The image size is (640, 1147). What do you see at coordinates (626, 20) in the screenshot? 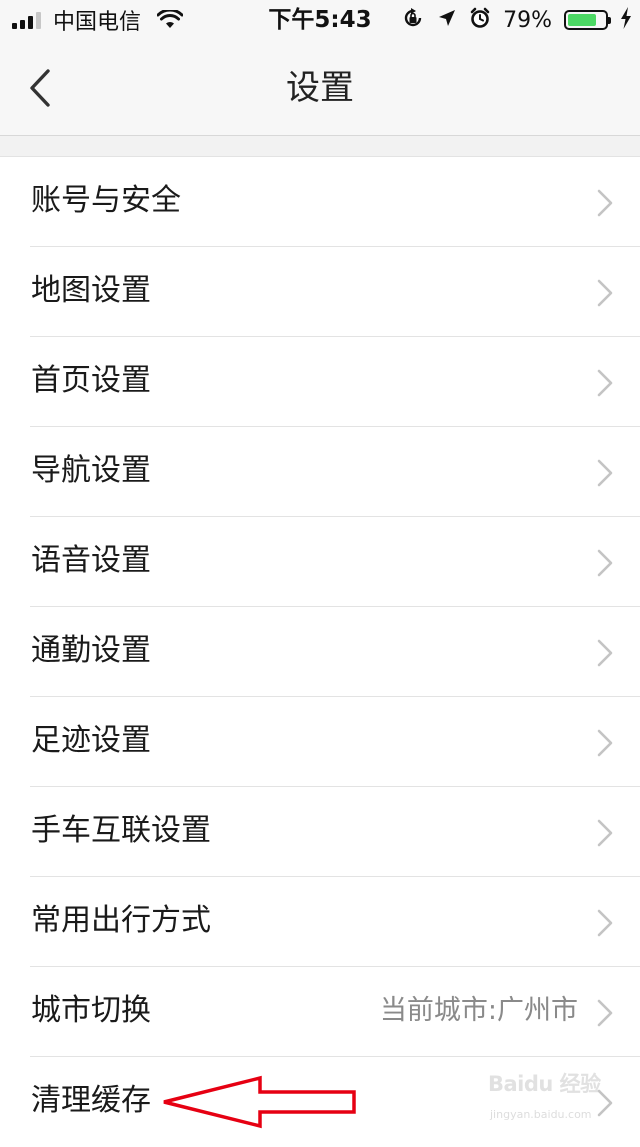
I see `charging-bolt-icon` at bounding box center [626, 20].